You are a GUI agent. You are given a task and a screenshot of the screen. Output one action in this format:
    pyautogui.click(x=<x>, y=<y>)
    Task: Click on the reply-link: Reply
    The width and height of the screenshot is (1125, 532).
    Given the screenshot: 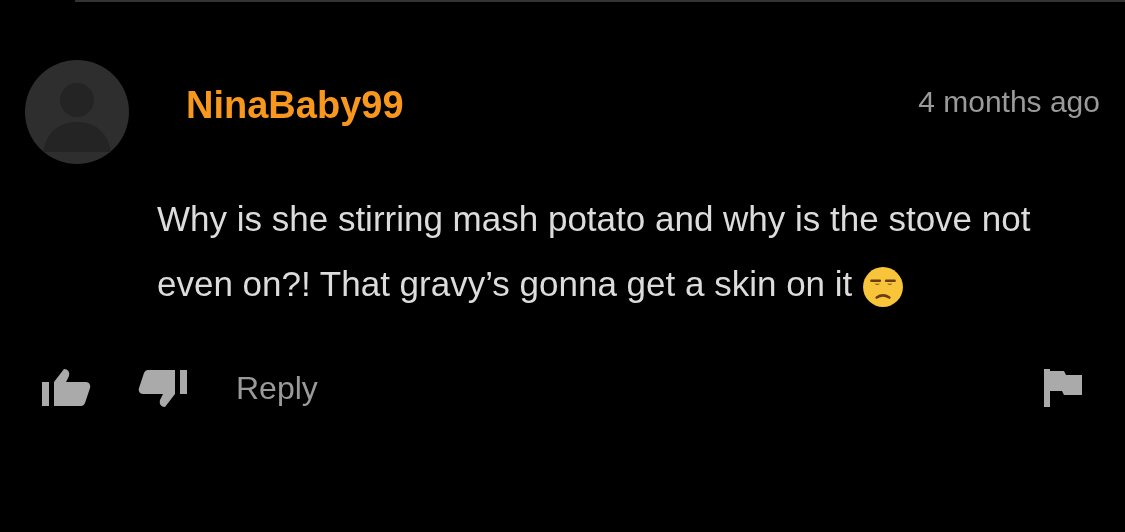 What is the action you would take?
    pyautogui.click(x=277, y=388)
    